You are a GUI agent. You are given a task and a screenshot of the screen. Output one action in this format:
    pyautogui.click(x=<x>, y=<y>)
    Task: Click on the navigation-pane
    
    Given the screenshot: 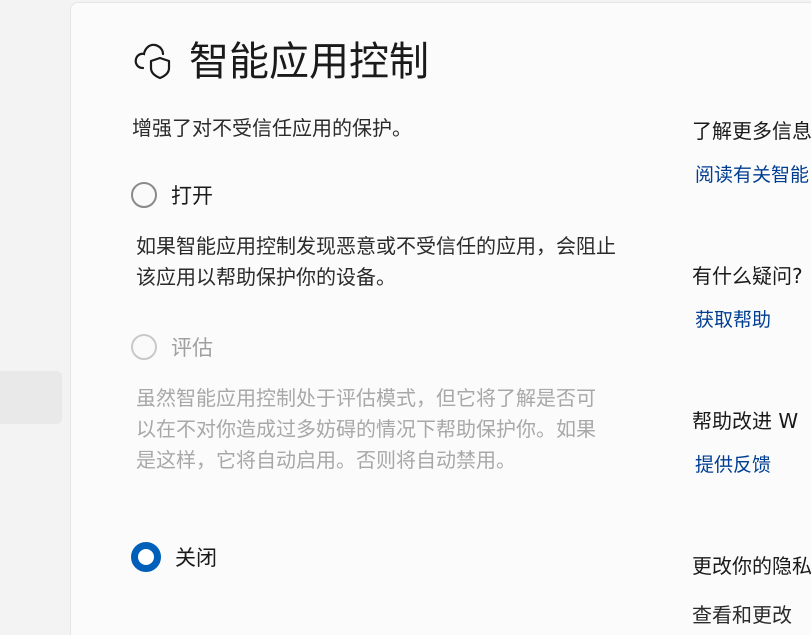 What is the action you would take?
    pyautogui.click(x=35, y=317)
    